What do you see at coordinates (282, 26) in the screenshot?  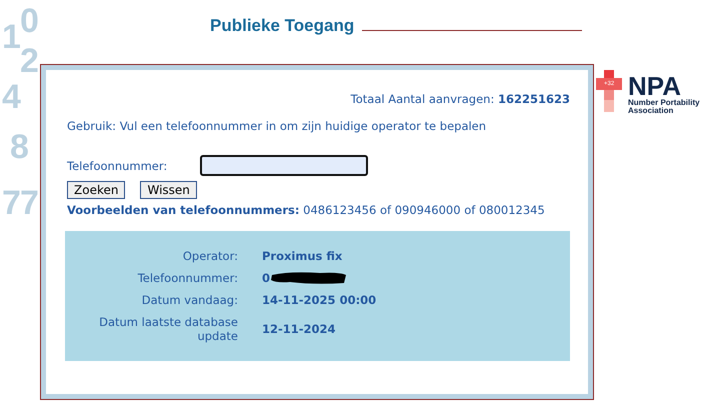 I see `page-title: Publieke Toegang` at bounding box center [282, 26].